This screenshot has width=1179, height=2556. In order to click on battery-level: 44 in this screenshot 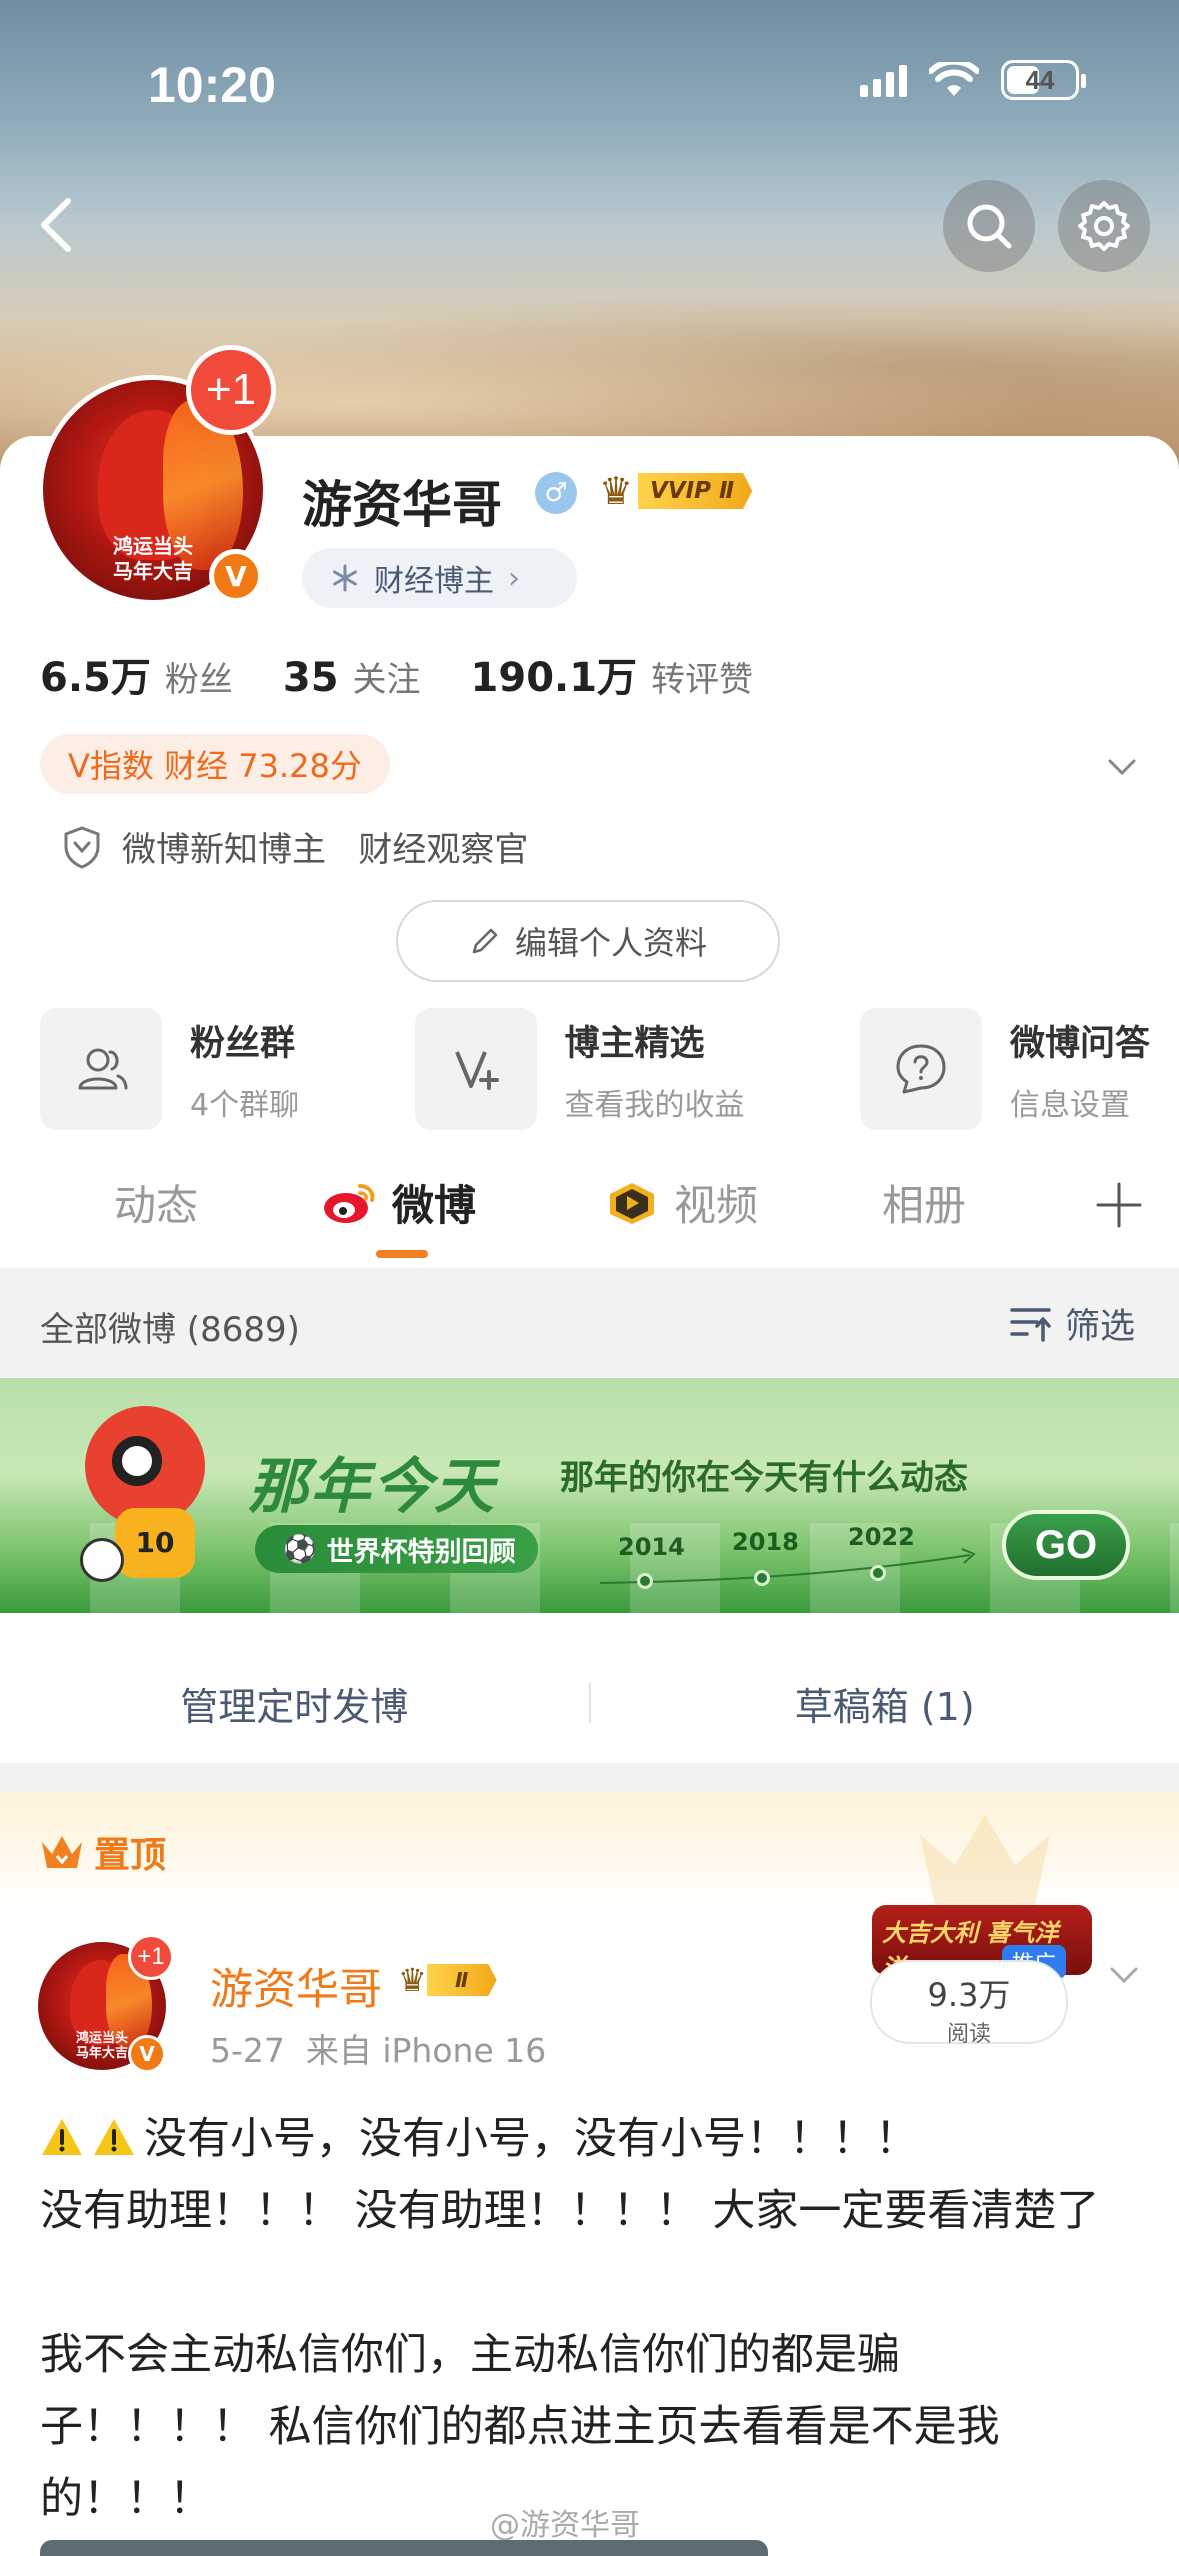, I will do `click(1040, 79)`.